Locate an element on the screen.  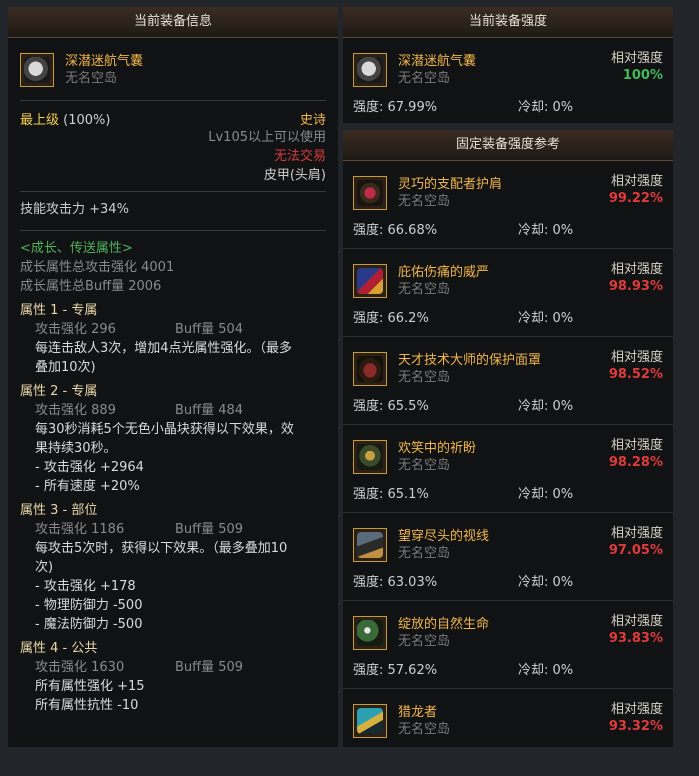
attr-atk: 攻击强化 296 is located at coordinates (75, 329).